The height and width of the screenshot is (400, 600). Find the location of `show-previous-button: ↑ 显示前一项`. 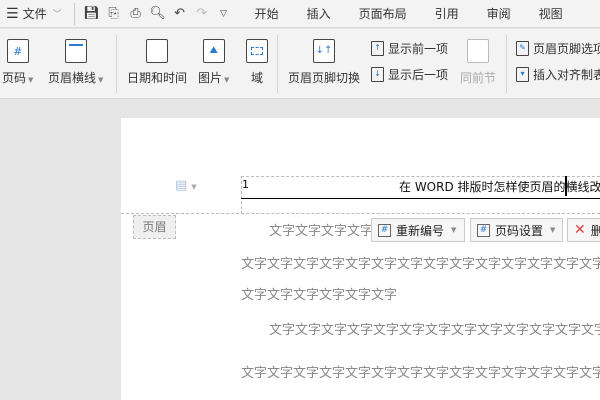

show-previous-button: ↑ 显示前一项 is located at coordinates (409, 48).